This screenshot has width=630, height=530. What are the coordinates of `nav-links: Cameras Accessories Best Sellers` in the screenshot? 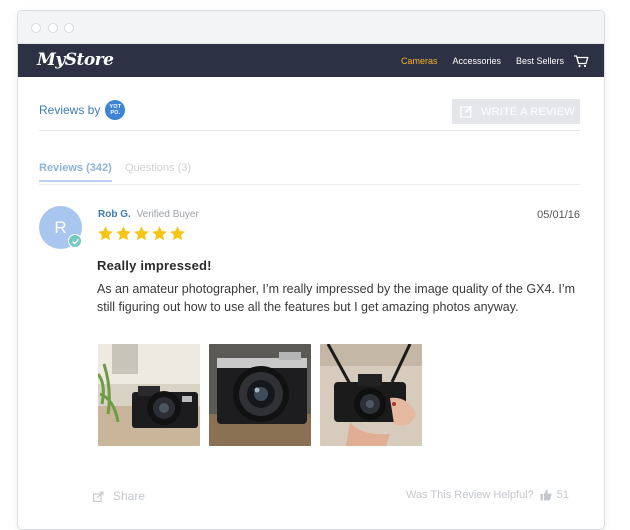 It's located at (487, 60).